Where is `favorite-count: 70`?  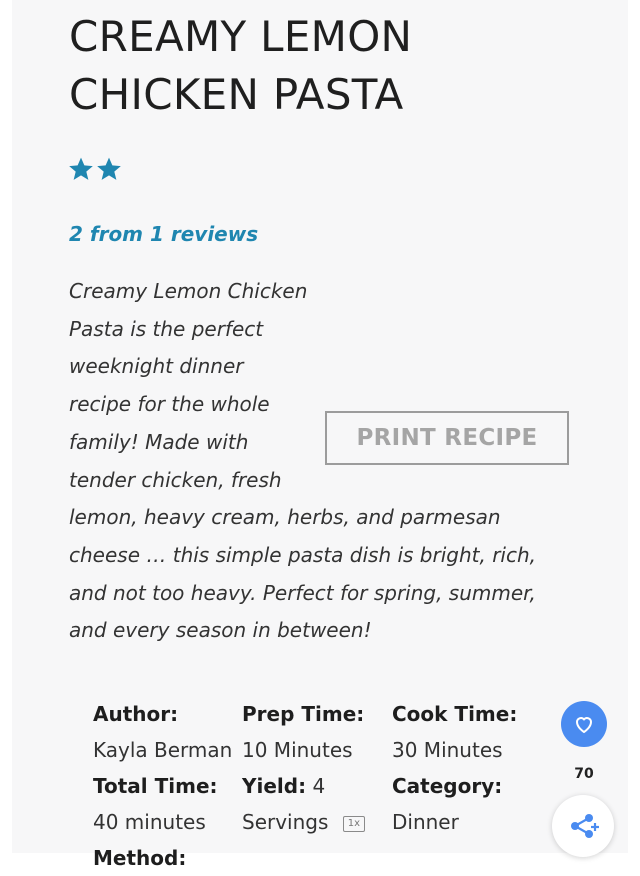
favorite-count: 70 is located at coordinates (584, 774).